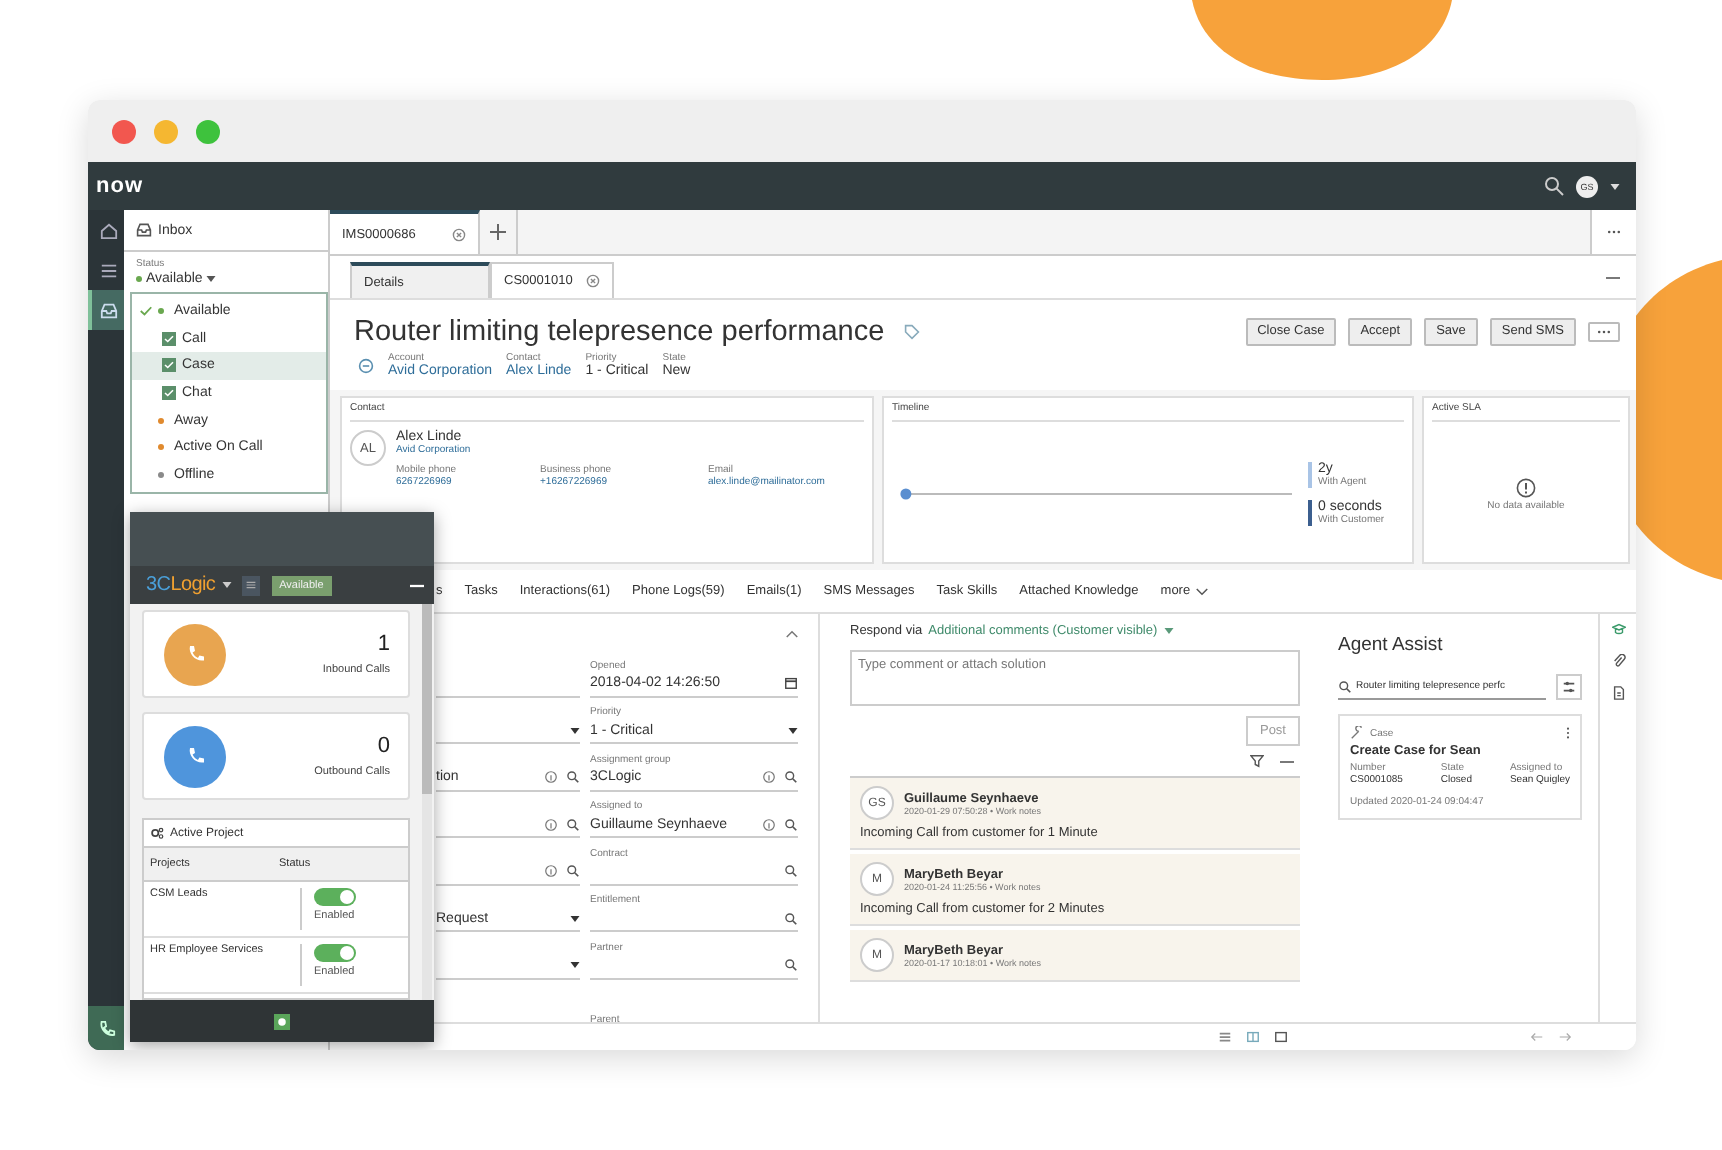 The image size is (1722, 1150). What do you see at coordinates (1391, 645) in the screenshot?
I see `panel-title: Agent Assist` at bounding box center [1391, 645].